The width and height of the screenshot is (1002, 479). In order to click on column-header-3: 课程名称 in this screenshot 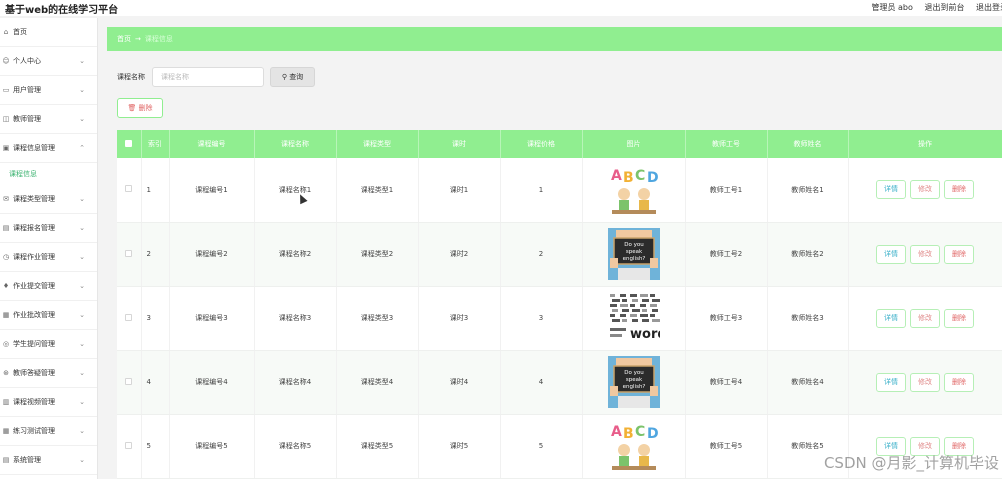, I will do `click(295, 144)`.